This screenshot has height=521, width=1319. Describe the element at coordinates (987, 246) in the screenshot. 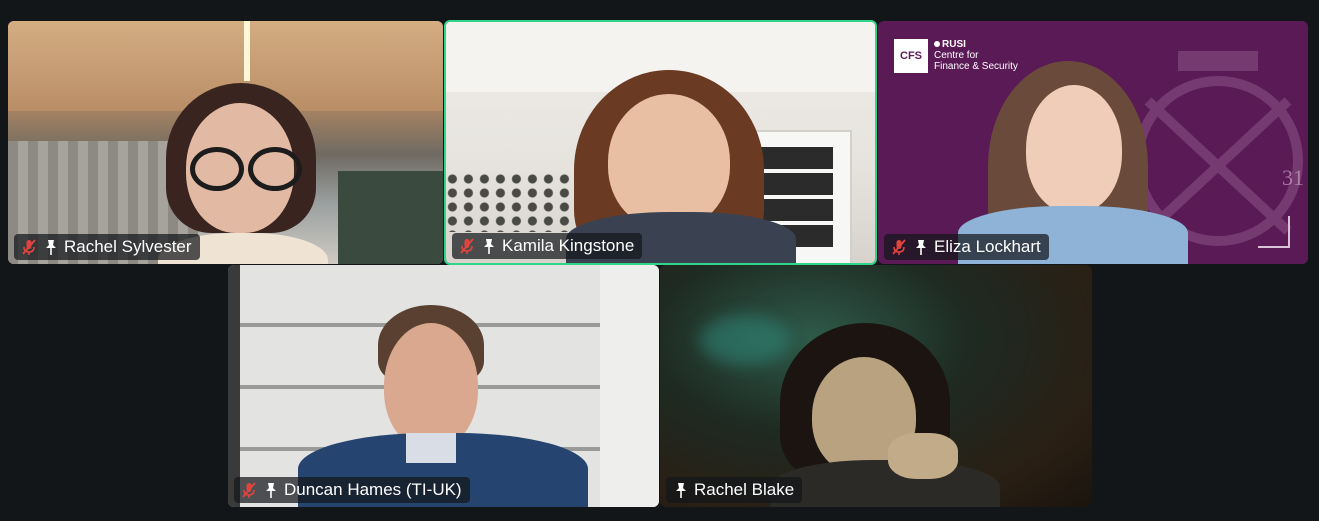

I see `participant-name: Eliza Lockhart` at that location.